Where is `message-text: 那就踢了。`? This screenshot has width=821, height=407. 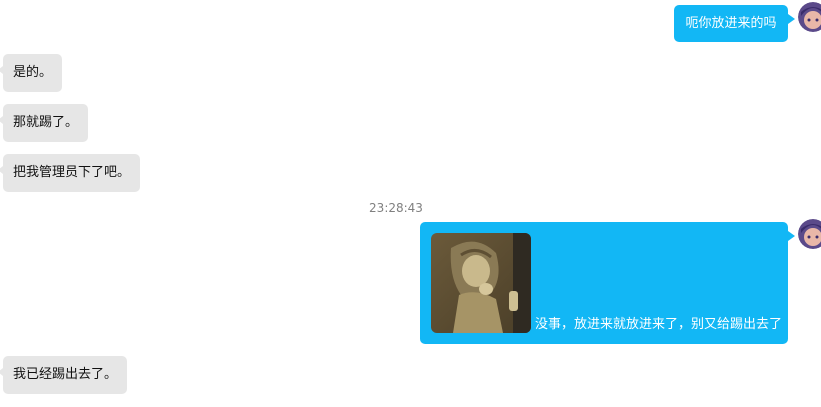 message-text: 那就踢了。 is located at coordinates (46, 122).